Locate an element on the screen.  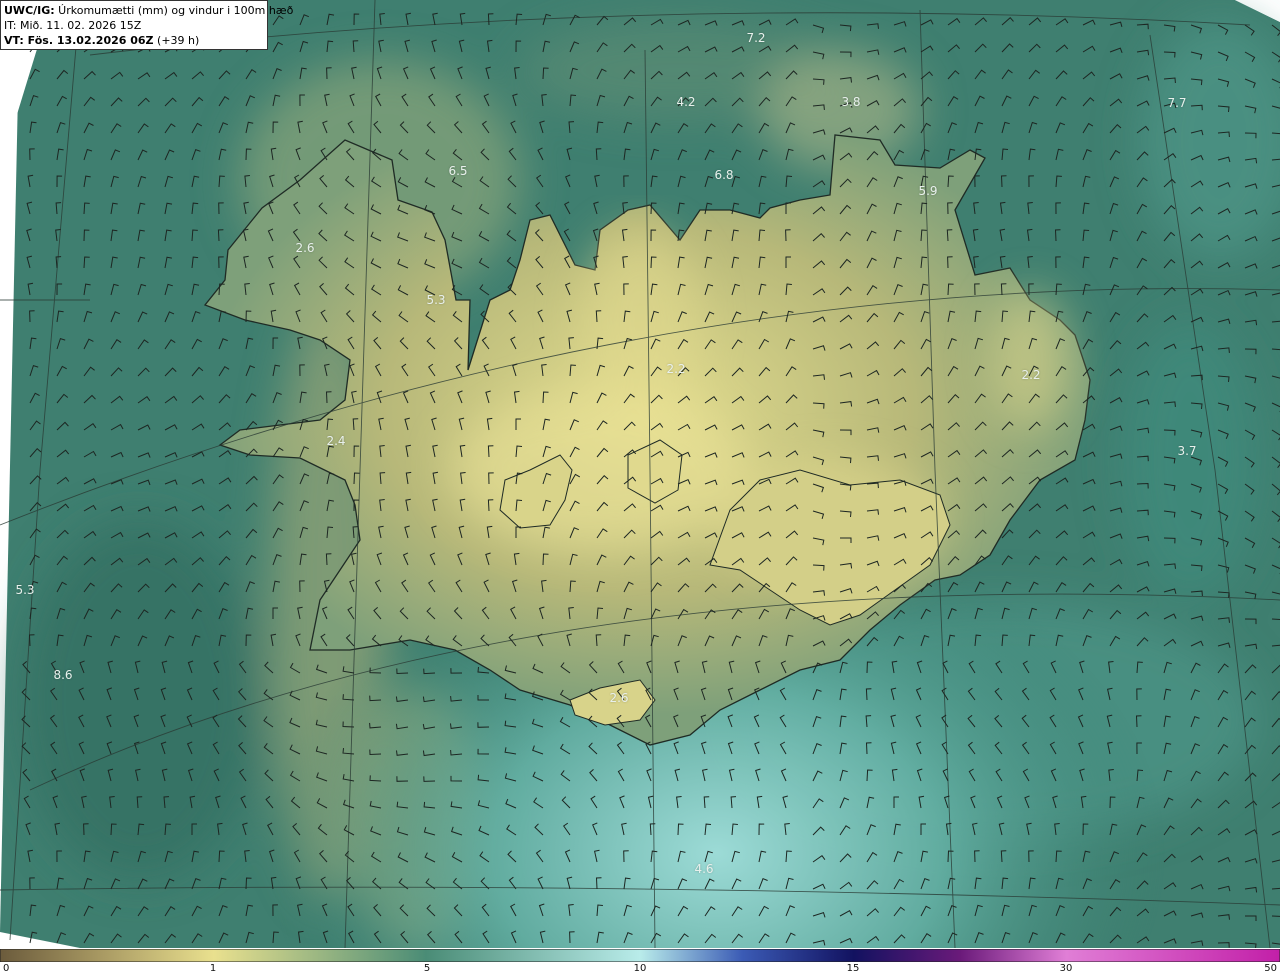
colorbar-tick-label: 5 is located at coordinates (427, 968).